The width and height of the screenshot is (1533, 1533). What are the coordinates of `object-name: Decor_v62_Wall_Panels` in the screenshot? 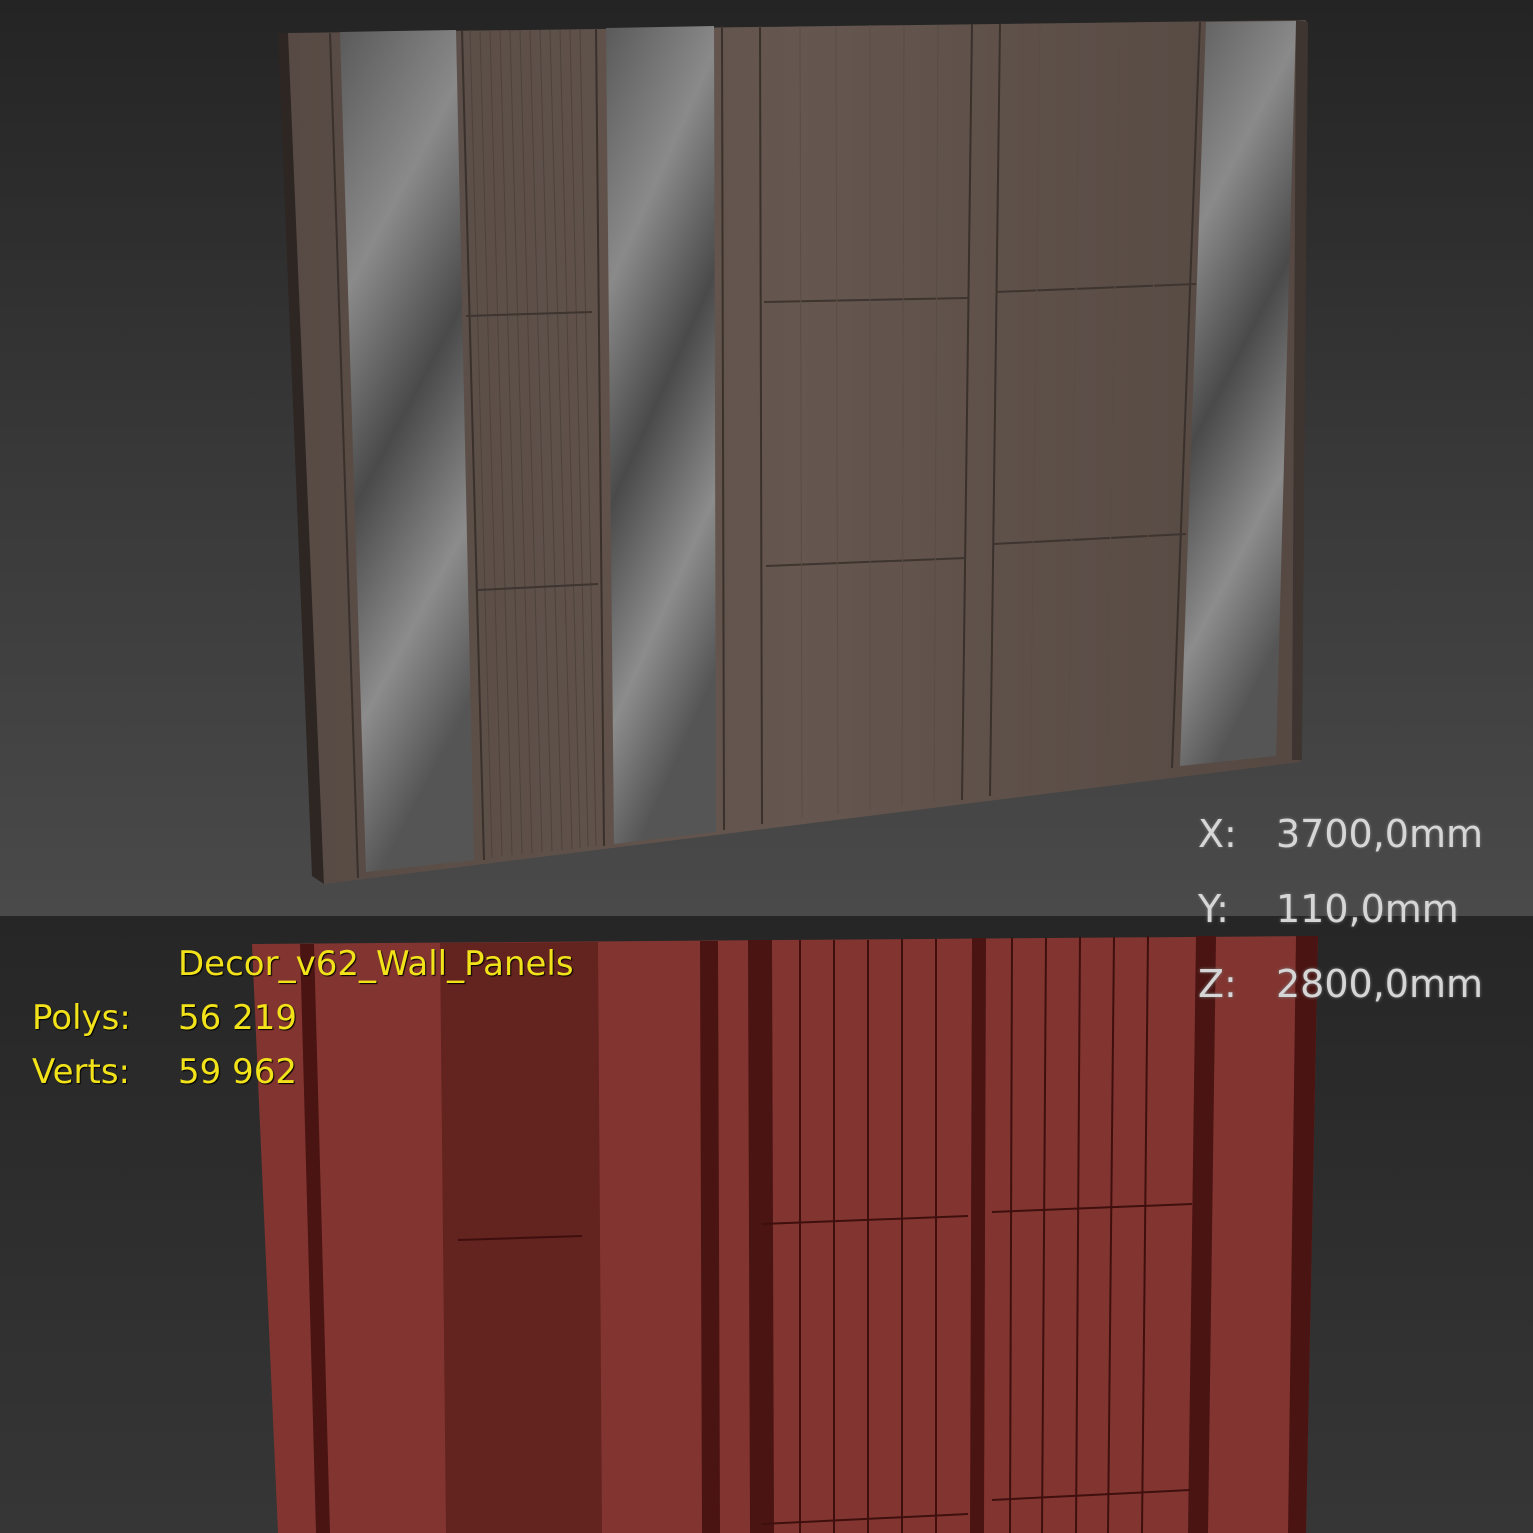 It's located at (376, 964).